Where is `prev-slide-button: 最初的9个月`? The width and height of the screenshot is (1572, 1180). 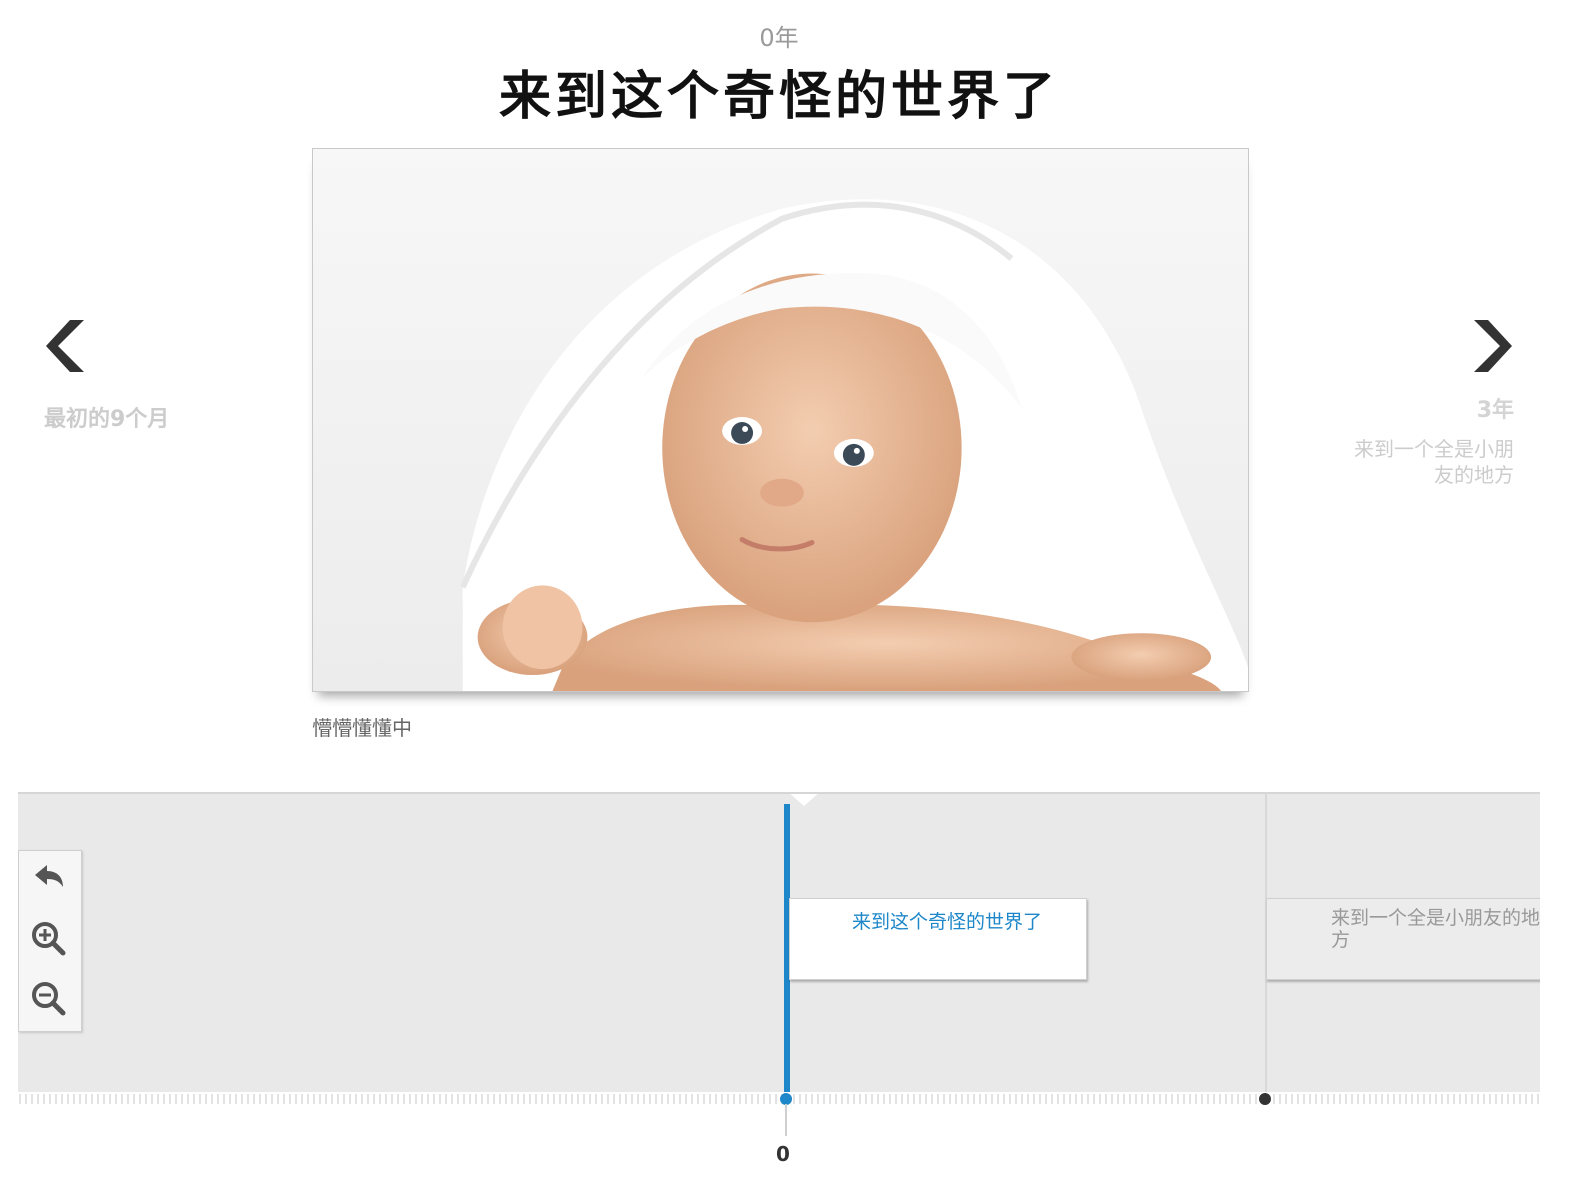
prev-slide-button: 最初的9个月 is located at coordinates (159, 378).